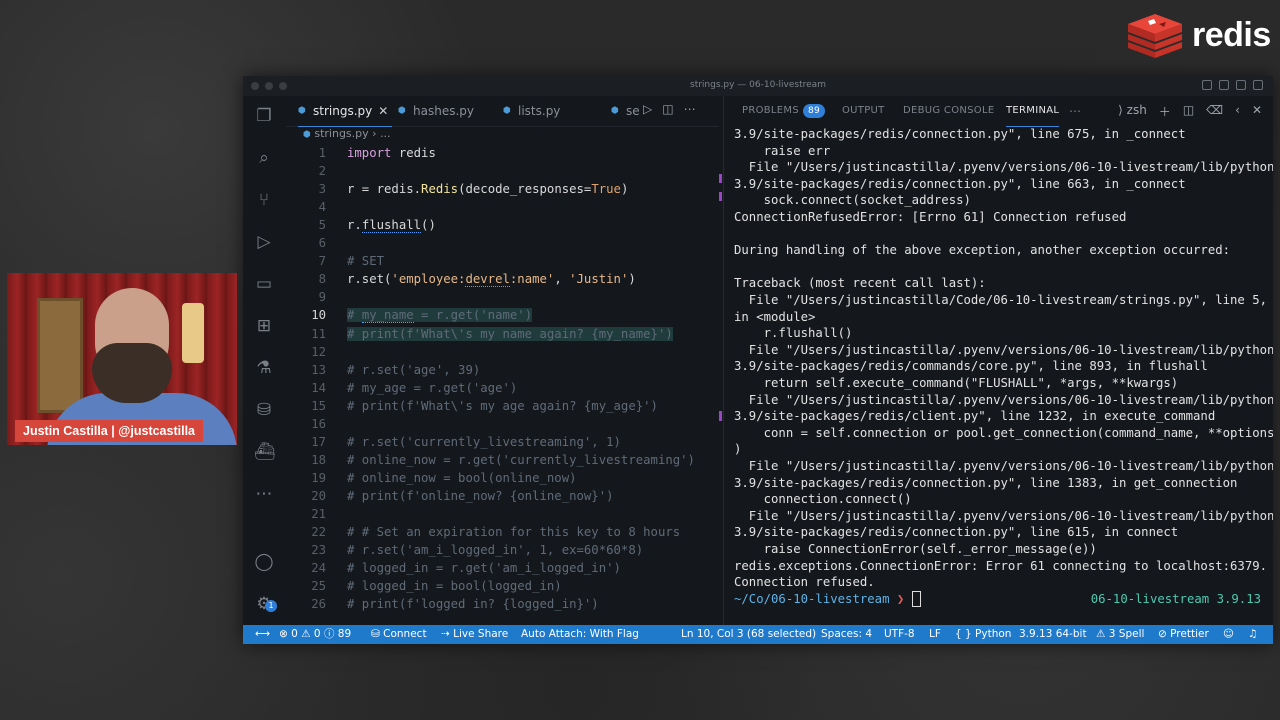 Image resolution: width=1280 pixels, height=720 pixels. I want to click on line-number: 18, so click(318, 459).